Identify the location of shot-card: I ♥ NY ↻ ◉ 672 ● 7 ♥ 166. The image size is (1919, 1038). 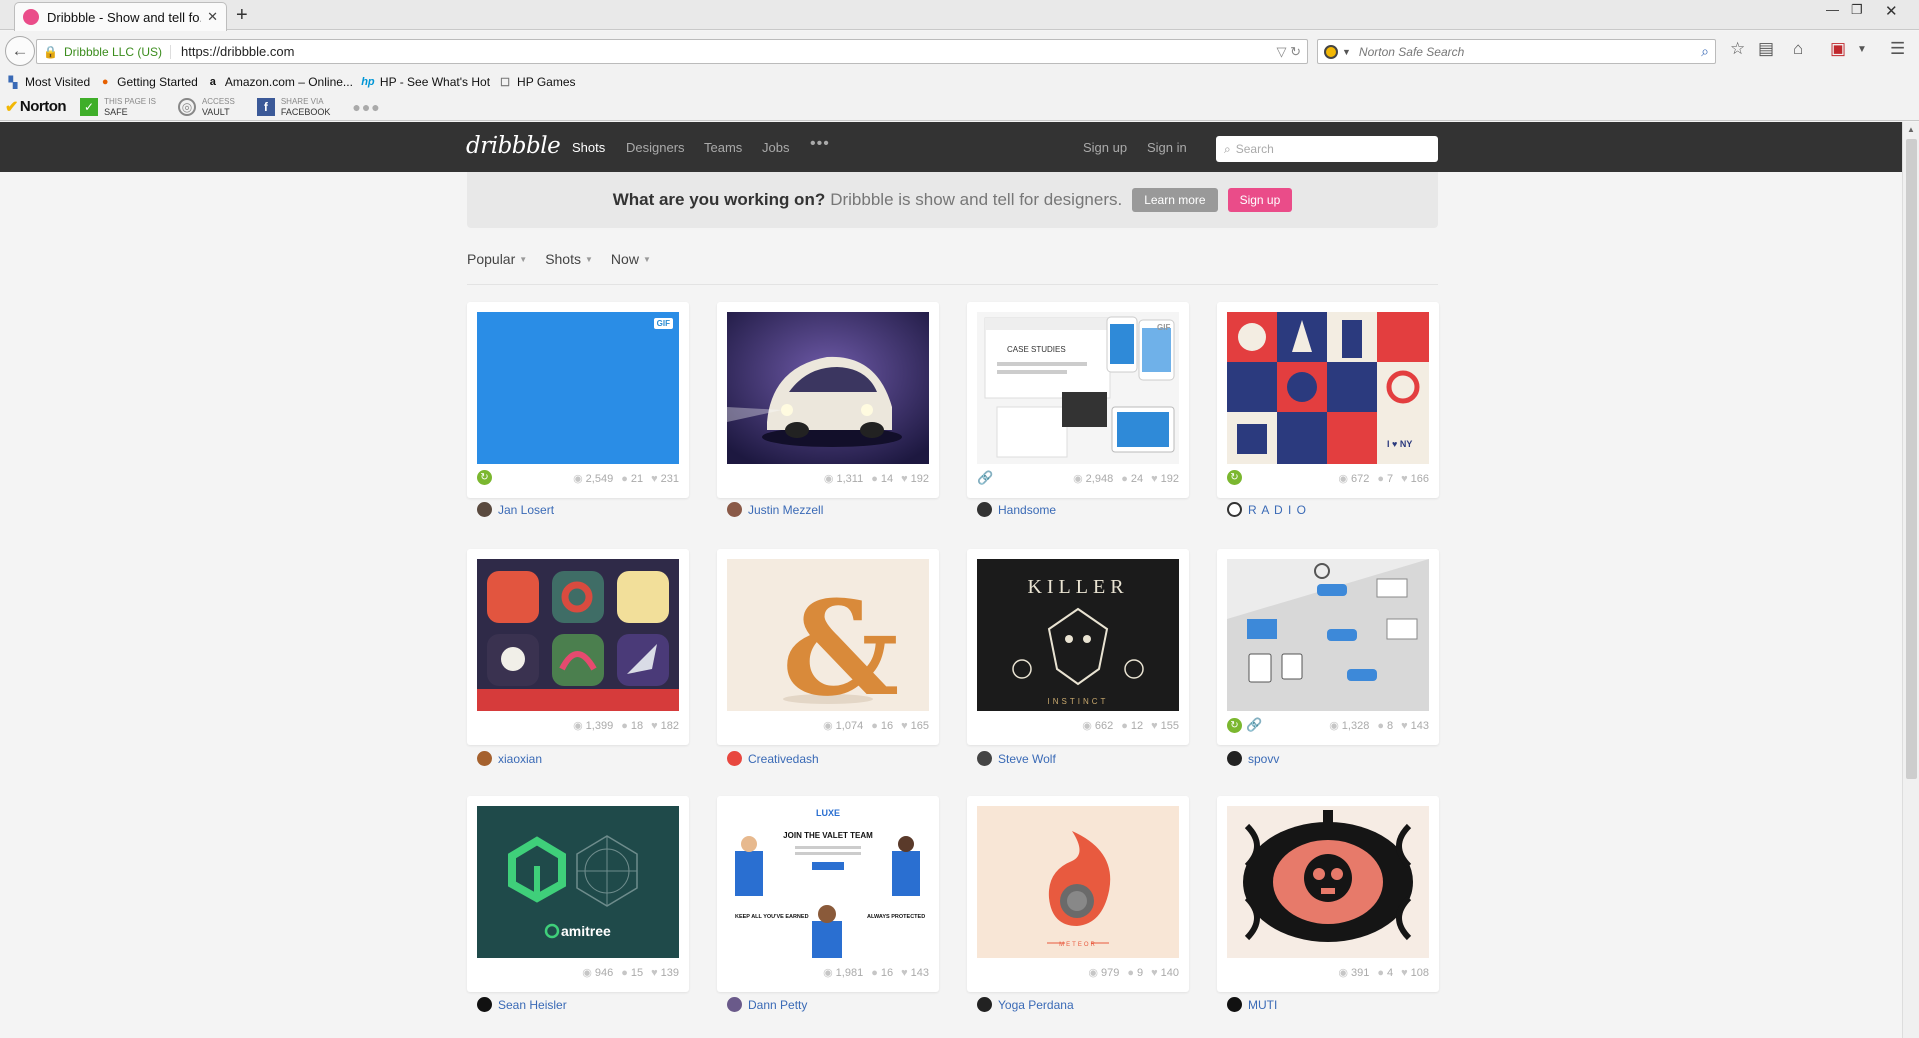
(1328, 400).